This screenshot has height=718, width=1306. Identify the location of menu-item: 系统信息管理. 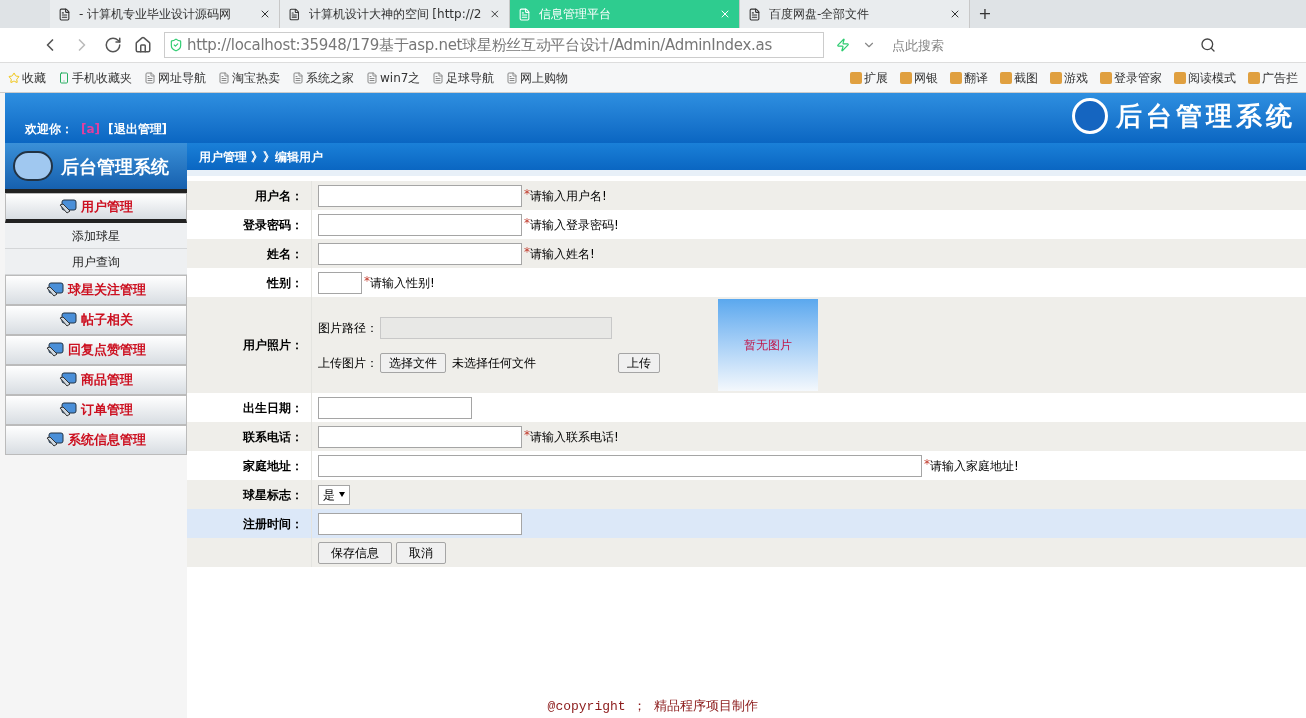
(96, 440).